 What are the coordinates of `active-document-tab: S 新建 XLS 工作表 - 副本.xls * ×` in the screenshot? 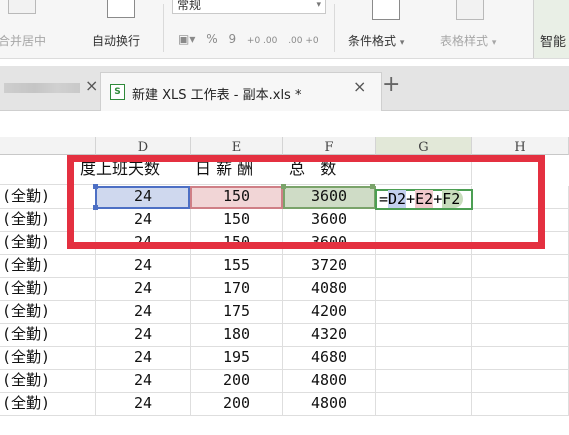 It's located at (241, 91).